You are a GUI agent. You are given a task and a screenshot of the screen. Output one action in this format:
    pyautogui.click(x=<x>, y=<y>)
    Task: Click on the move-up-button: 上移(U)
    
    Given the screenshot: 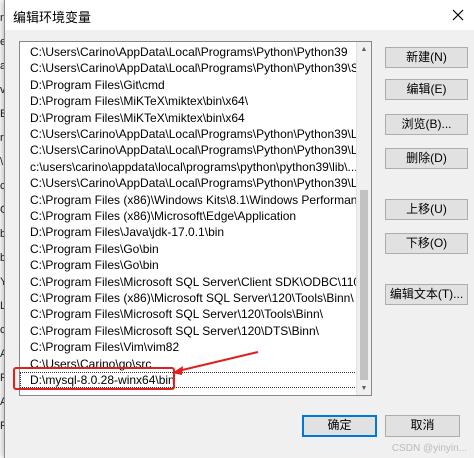 What is the action you would take?
    pyautogui.click(x=426, y=209)
    